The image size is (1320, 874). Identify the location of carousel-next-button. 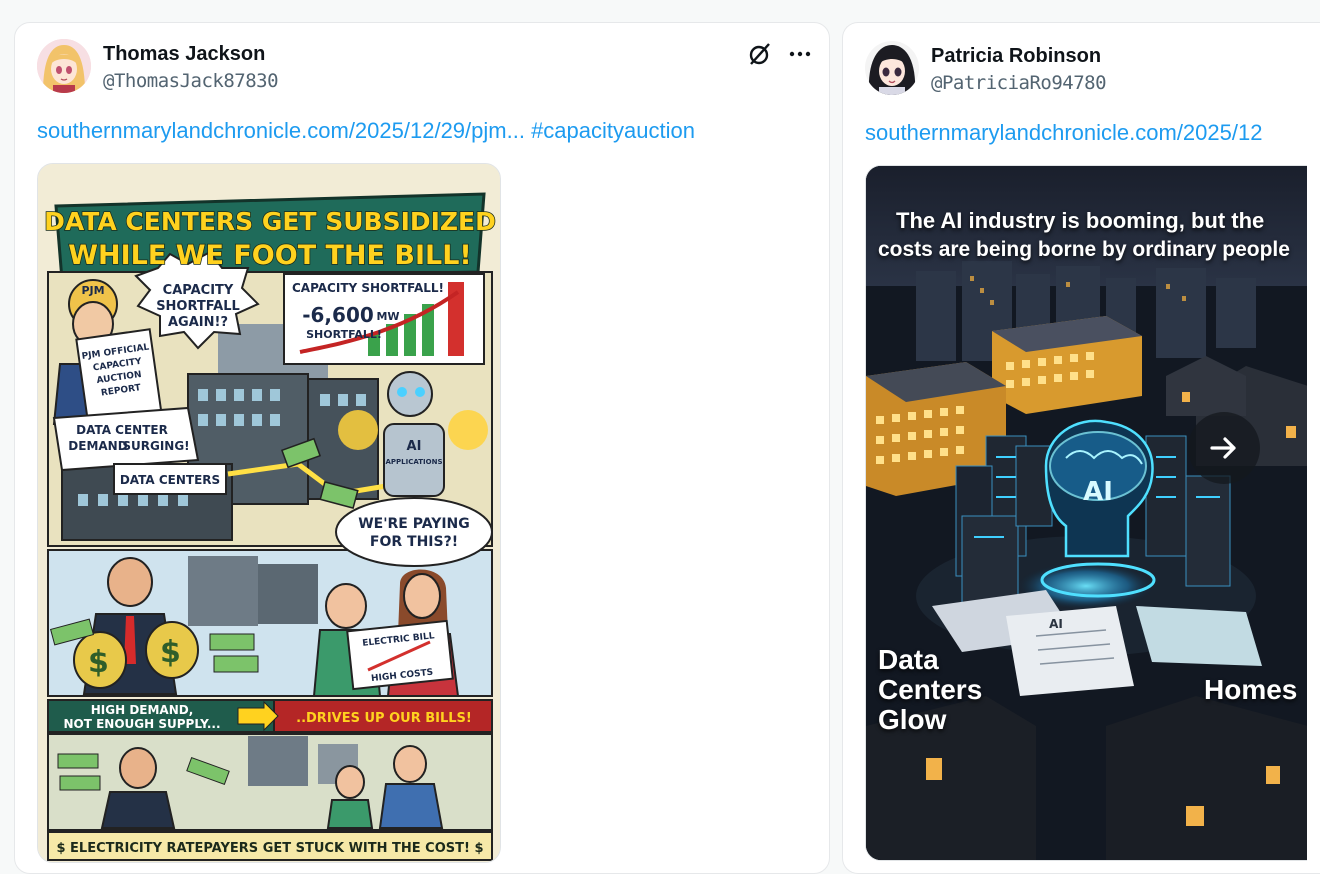
(1224, 448).